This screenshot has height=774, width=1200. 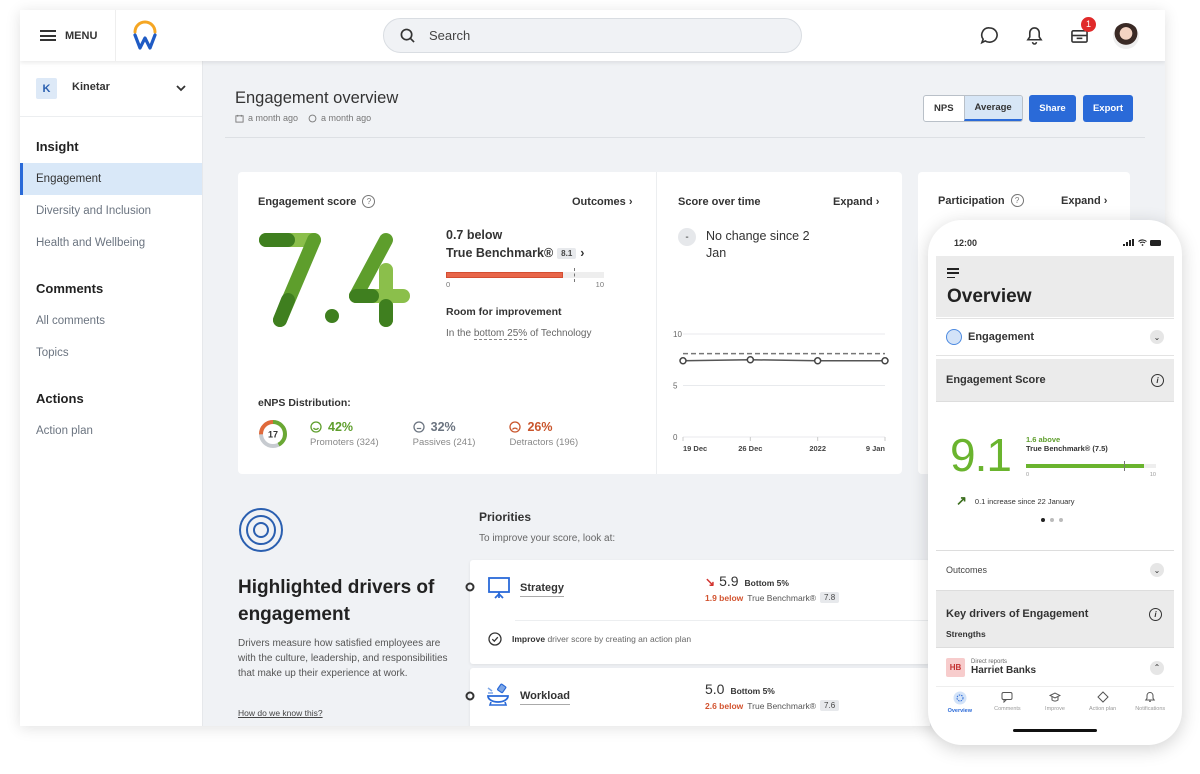 I want to click on chat-button, so click(x=989, y=36).